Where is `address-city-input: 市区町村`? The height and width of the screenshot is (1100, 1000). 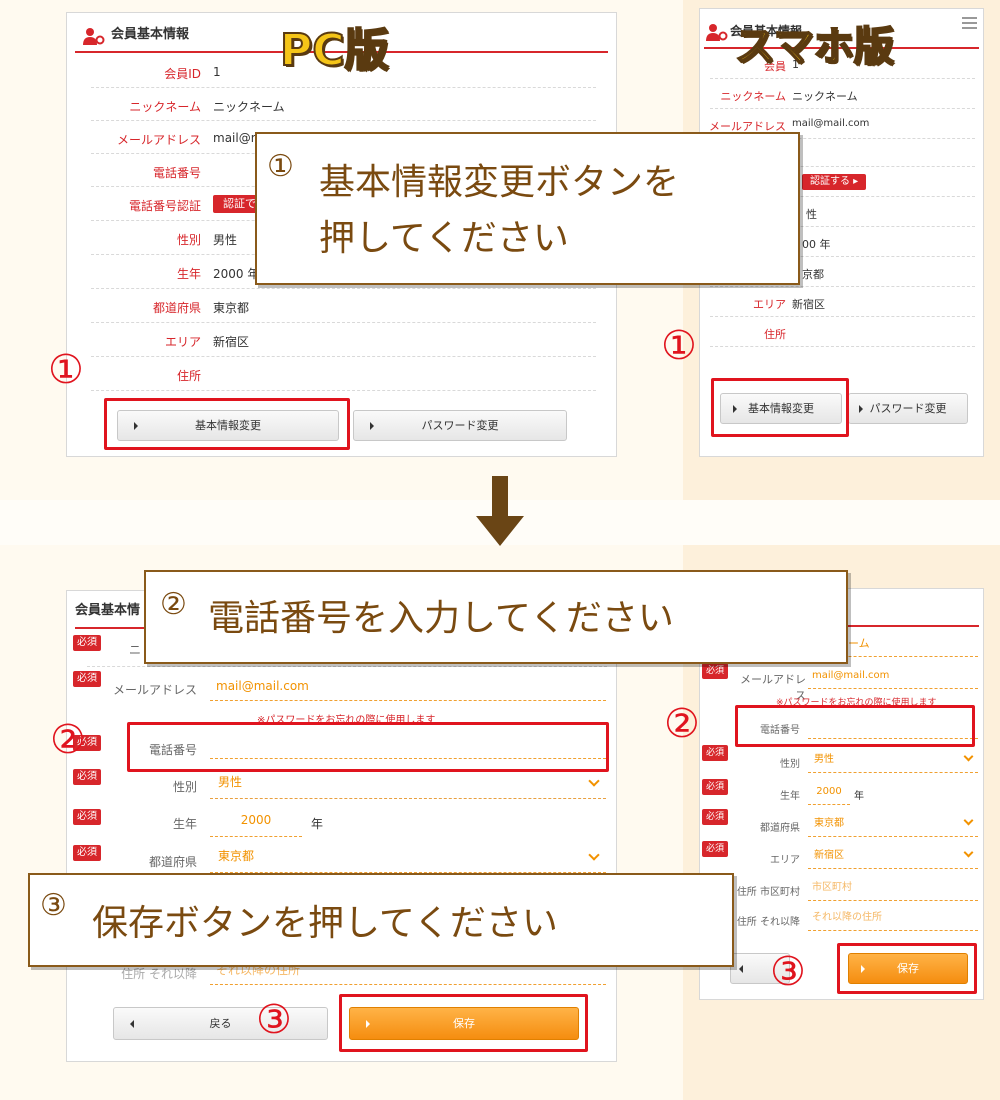
address-city-input: 市区町村 is located at coordinates (893, 889).